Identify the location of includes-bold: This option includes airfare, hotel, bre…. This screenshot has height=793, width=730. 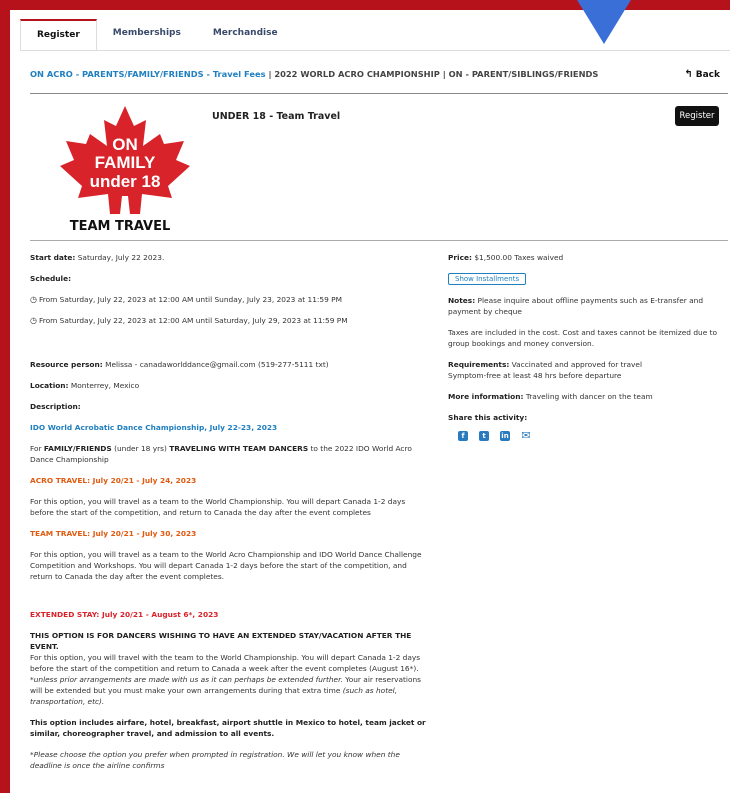
(228, 728).